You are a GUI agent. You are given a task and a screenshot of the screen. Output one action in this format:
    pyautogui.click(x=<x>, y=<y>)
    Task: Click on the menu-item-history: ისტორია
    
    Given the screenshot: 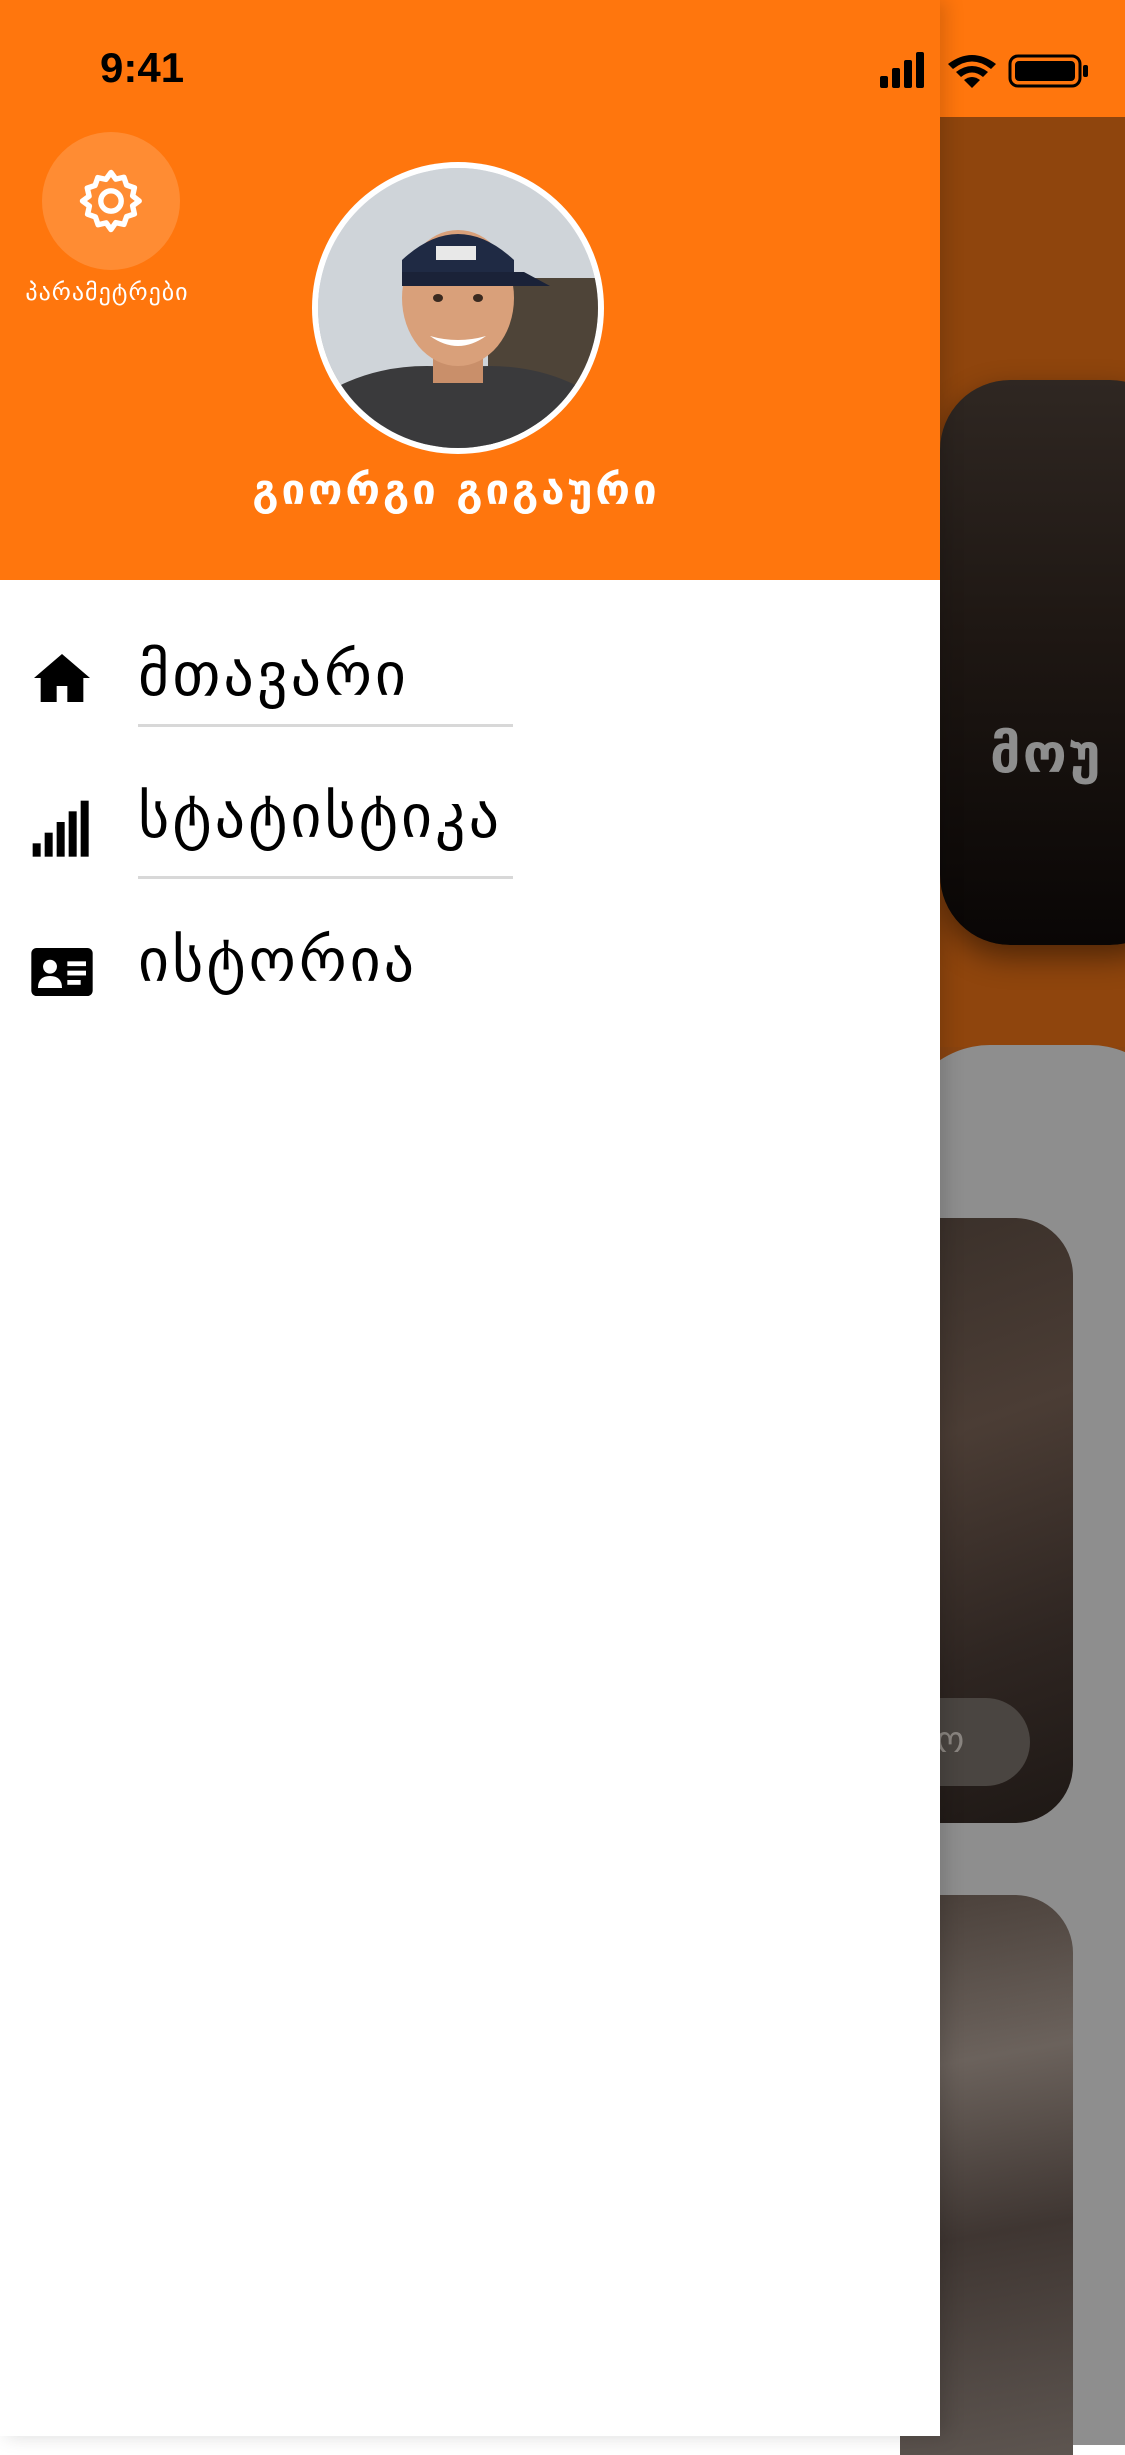 What is the action you would take?
    pyautogui.click(x=470, y=970)
    